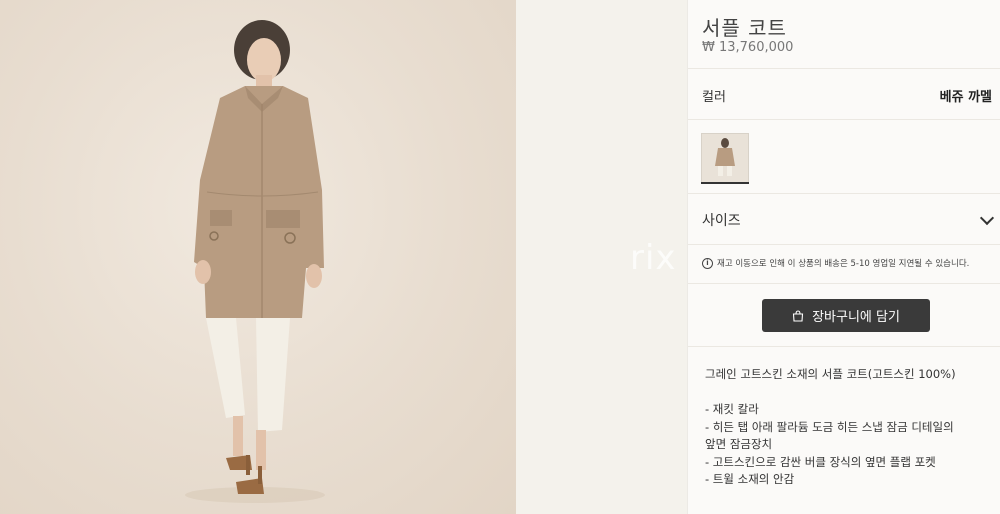 This screenshot has width=1000, height=514. I want to click on feature-item: - 재킷 칼라, so click(732, 409).